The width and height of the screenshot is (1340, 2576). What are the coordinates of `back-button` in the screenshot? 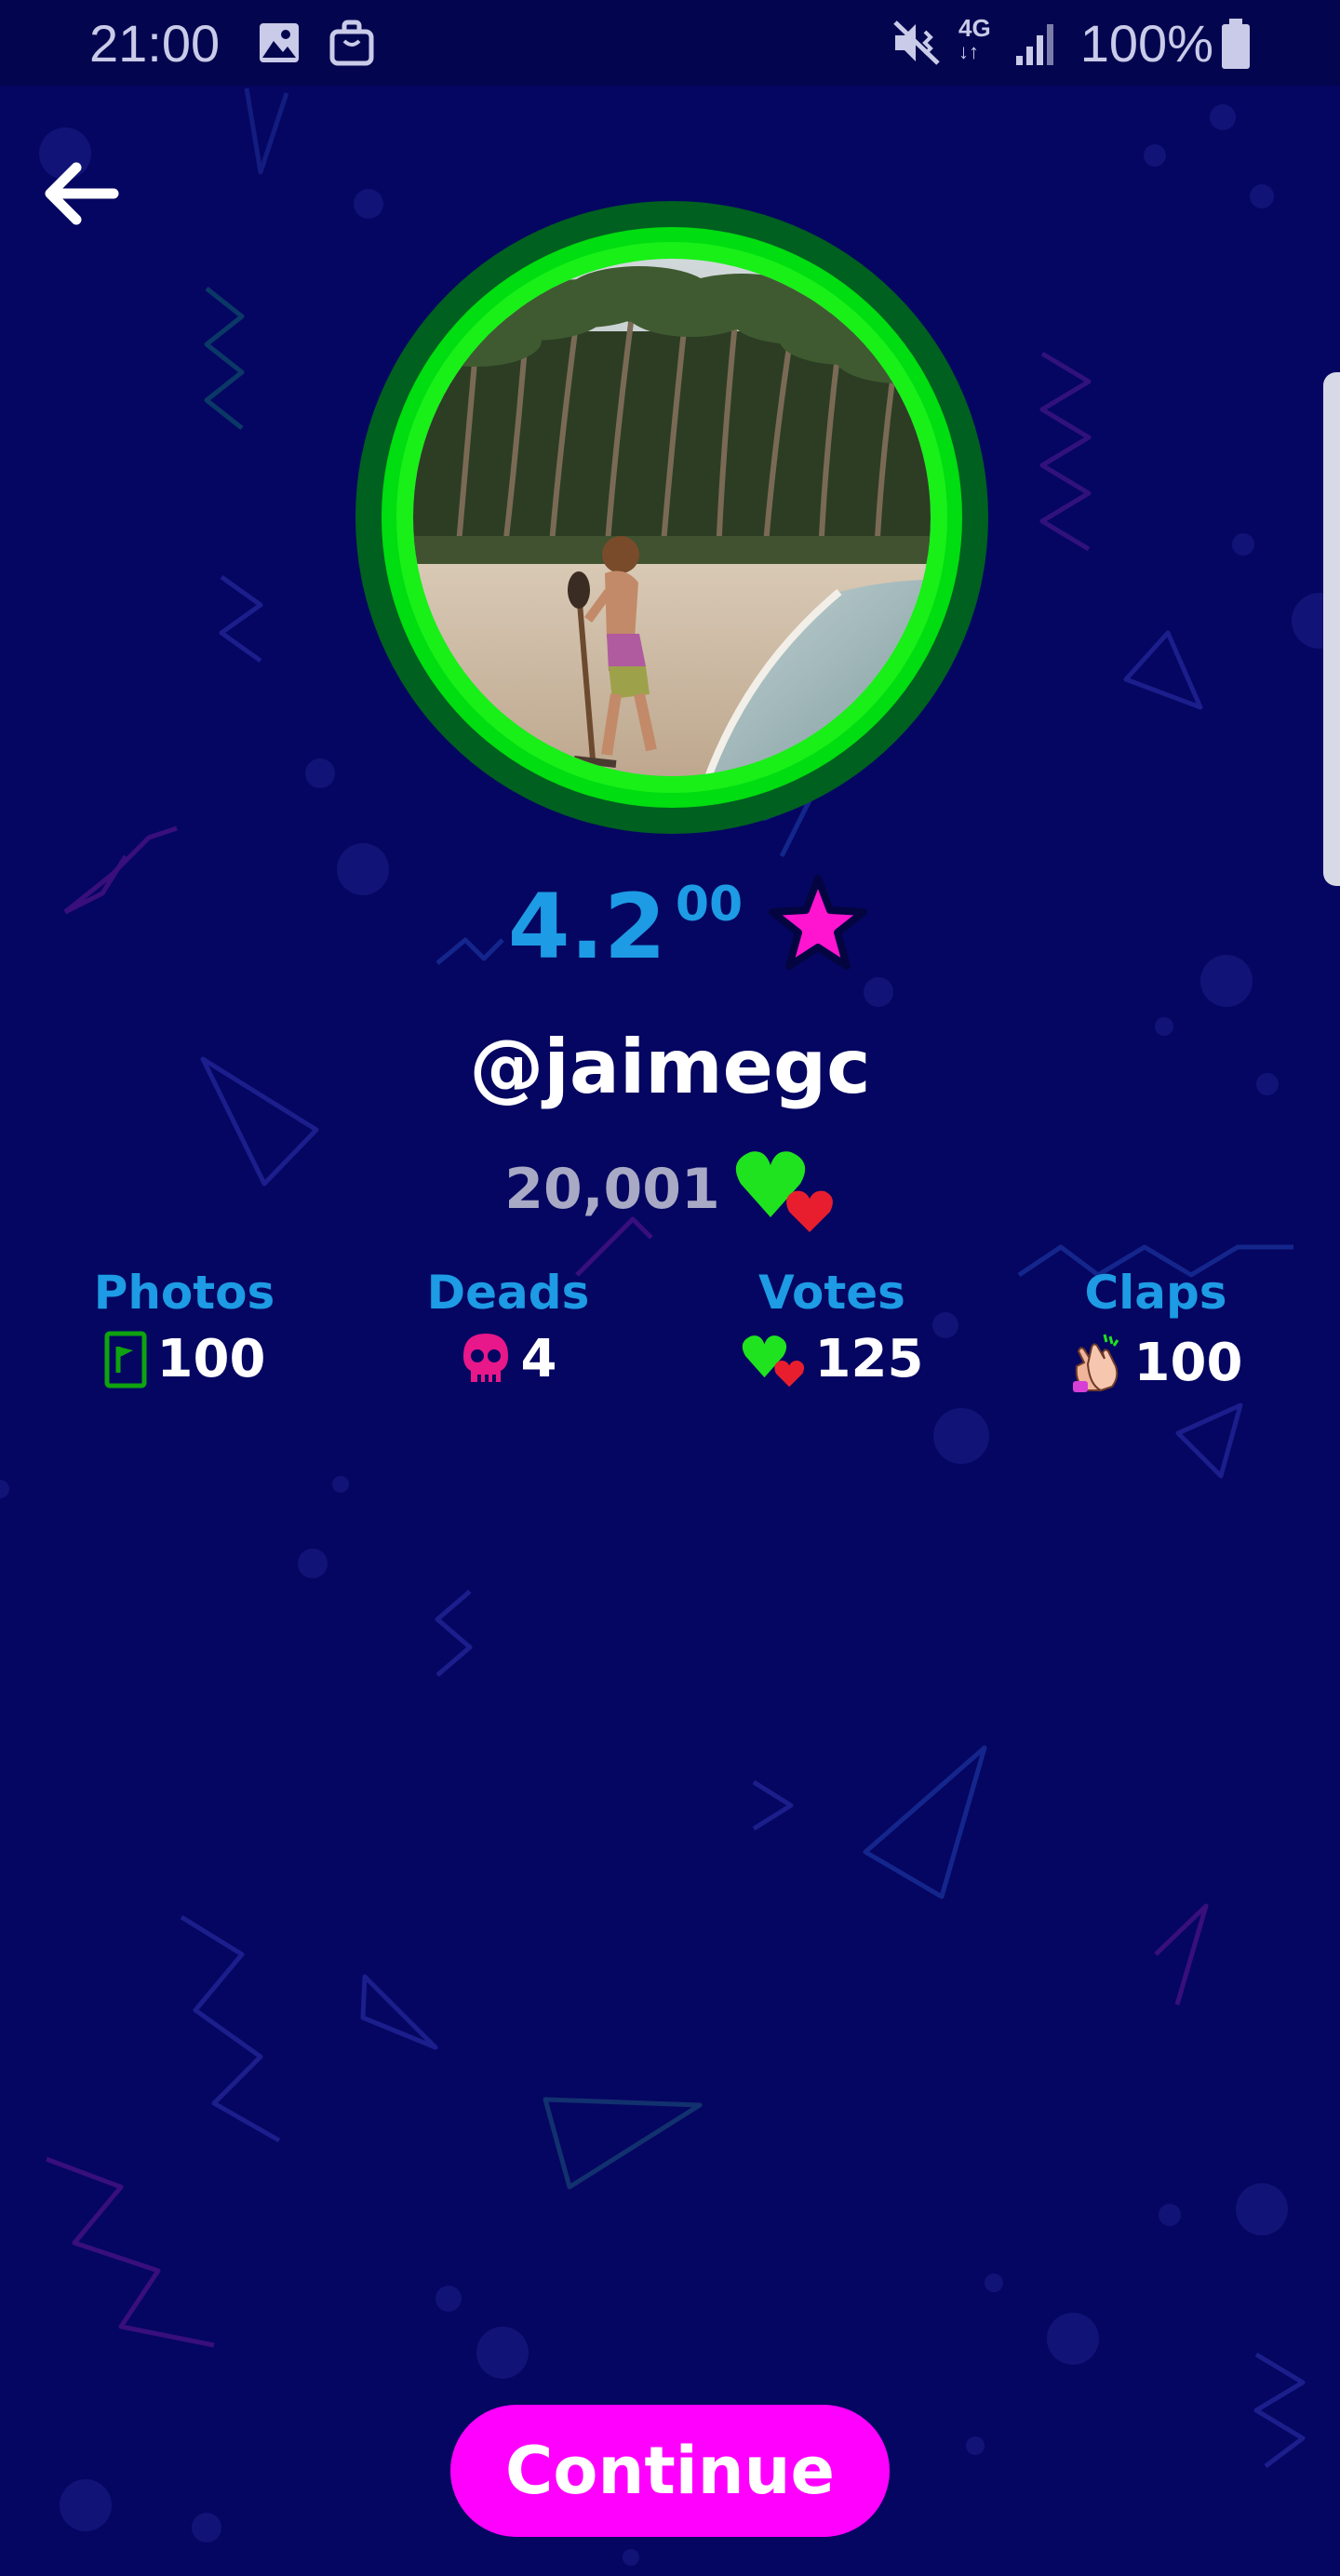 It's located at (82, 193).